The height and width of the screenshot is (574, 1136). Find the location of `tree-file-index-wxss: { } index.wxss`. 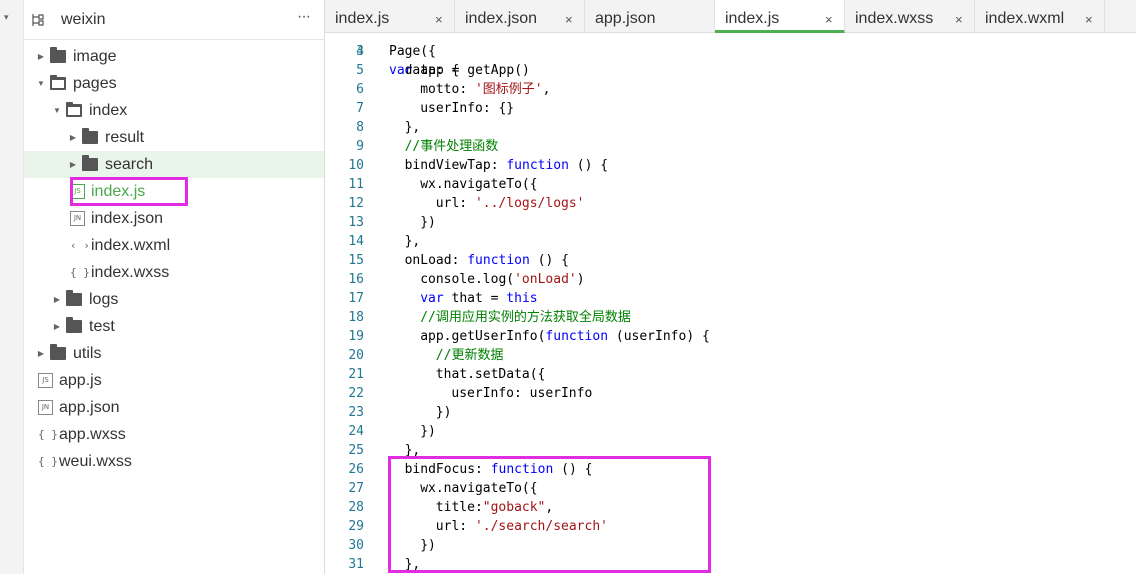

tree-file-index-wxss: { } index.wxss is located at coordinates (174, 272).